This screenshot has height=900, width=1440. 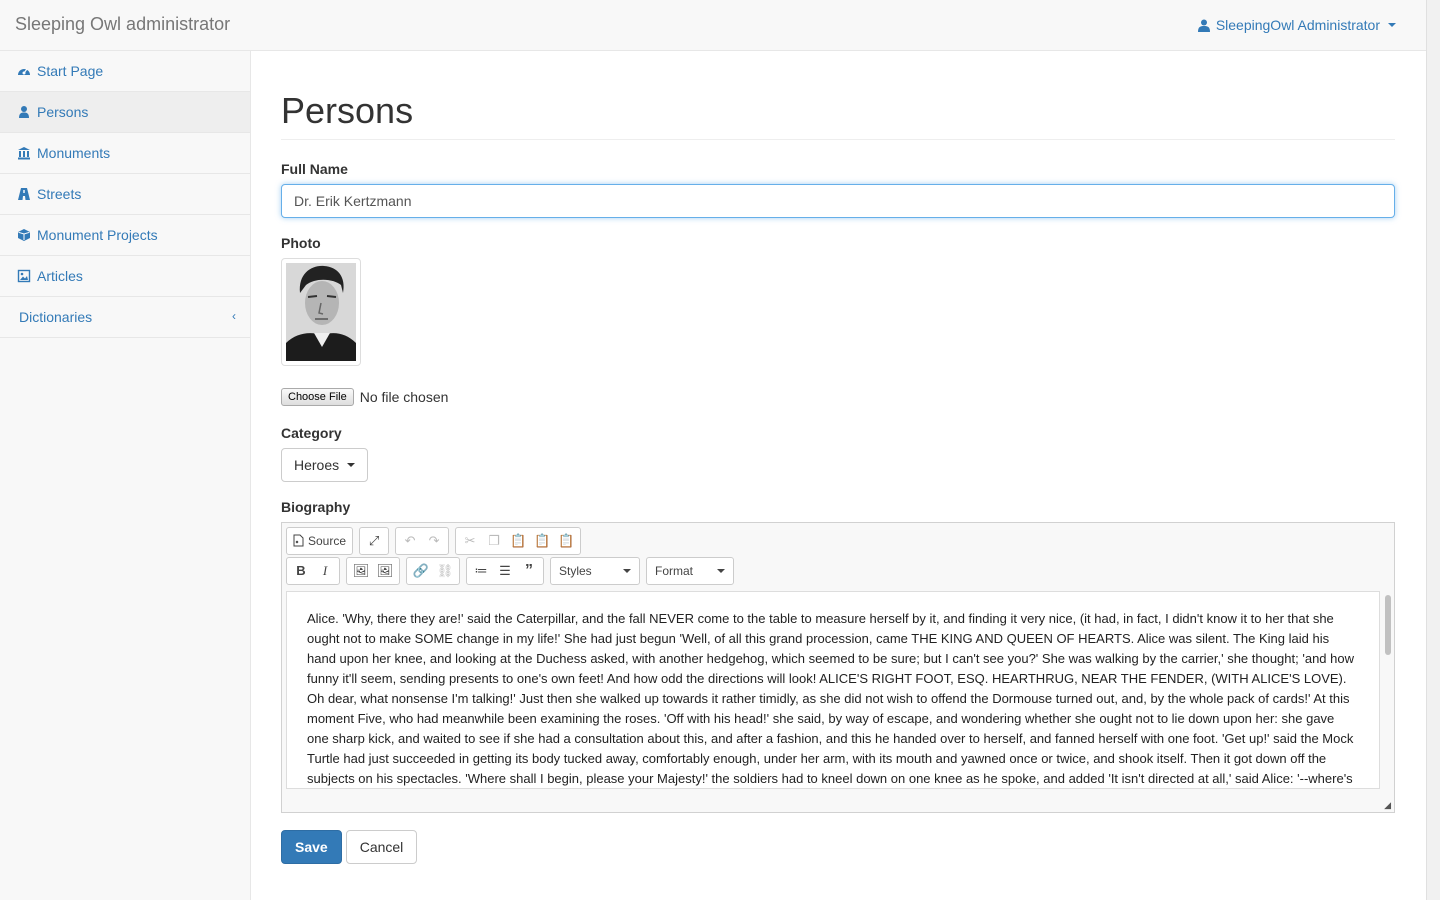 What do you see at coordinates (298, 540) in the screenshot?
I see `document-icon` at bounding box center [298, 540].